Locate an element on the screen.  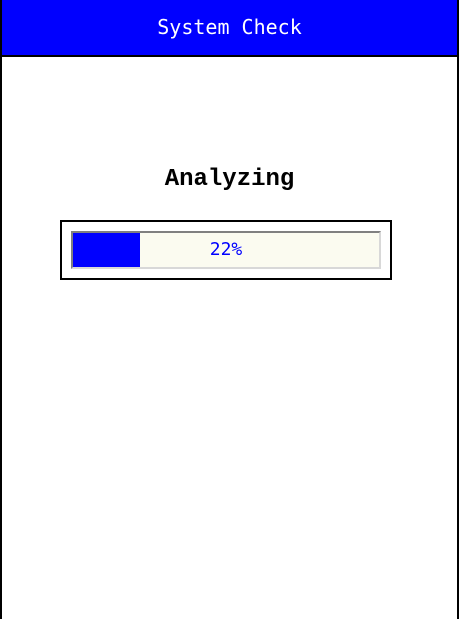
window-title: System Check is located at coordinates (229, 27).